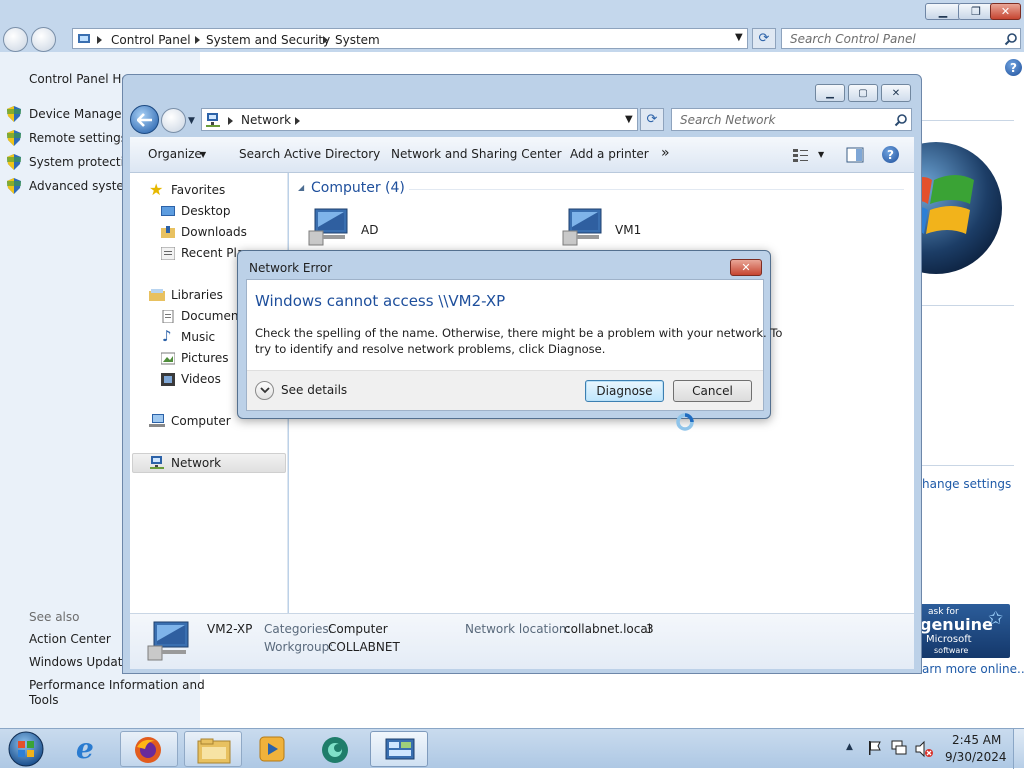 This screenshot has width=1024, height=769. Describe the element at coordinates (863, 93) in the screenshot. I see `network-maximize-button: ▢` at that location.